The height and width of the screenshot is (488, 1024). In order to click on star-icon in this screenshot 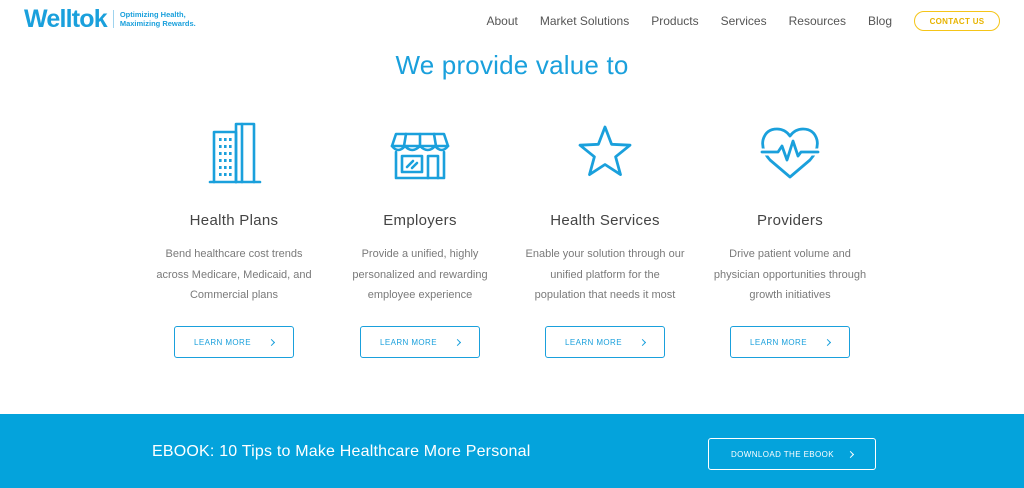, I will do `click(605, 150)`.